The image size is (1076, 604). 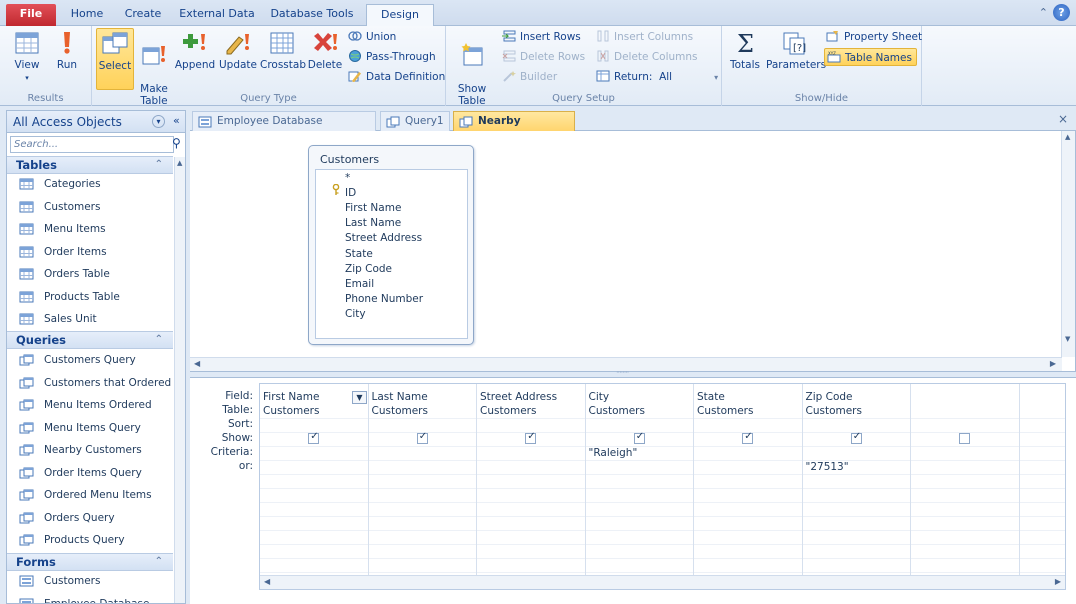 What do you see at coordinates (31, 15) in the screenshot?
I see `tab-file: File` at bounding box center [31, 15].